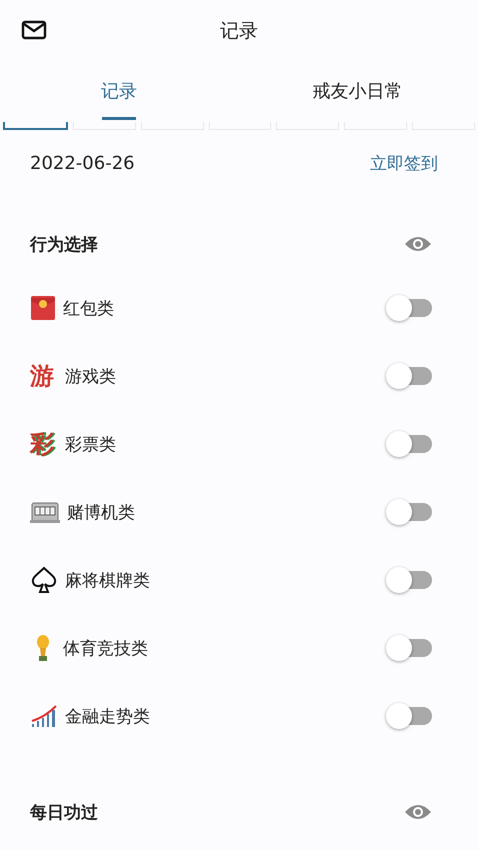  What do you see at coordinates (101, 513) in the screenshot?
I see `category-label: 赌博机类` at bounding box center [101, 513].